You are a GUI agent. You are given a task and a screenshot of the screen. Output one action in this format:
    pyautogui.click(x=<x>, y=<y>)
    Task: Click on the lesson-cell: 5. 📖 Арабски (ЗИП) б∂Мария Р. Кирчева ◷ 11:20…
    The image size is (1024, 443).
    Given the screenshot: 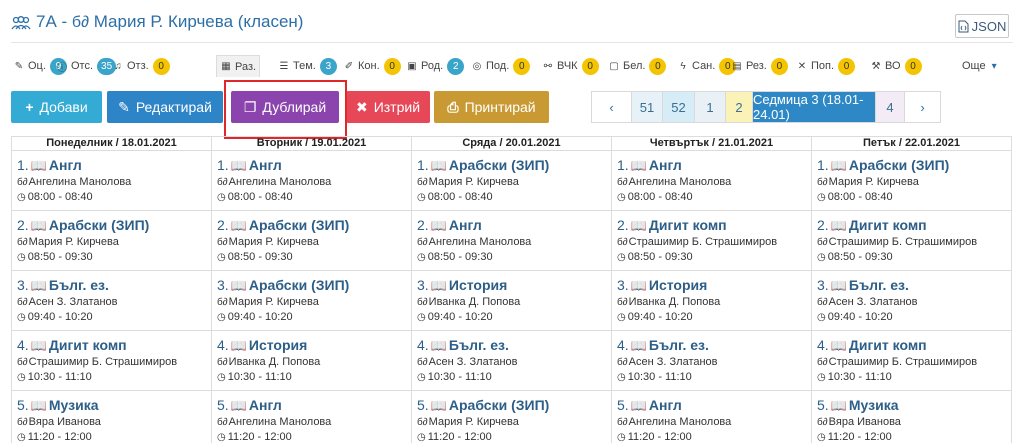 What is the action you would take?
    pyautogui.click(x=511, y=417)
    